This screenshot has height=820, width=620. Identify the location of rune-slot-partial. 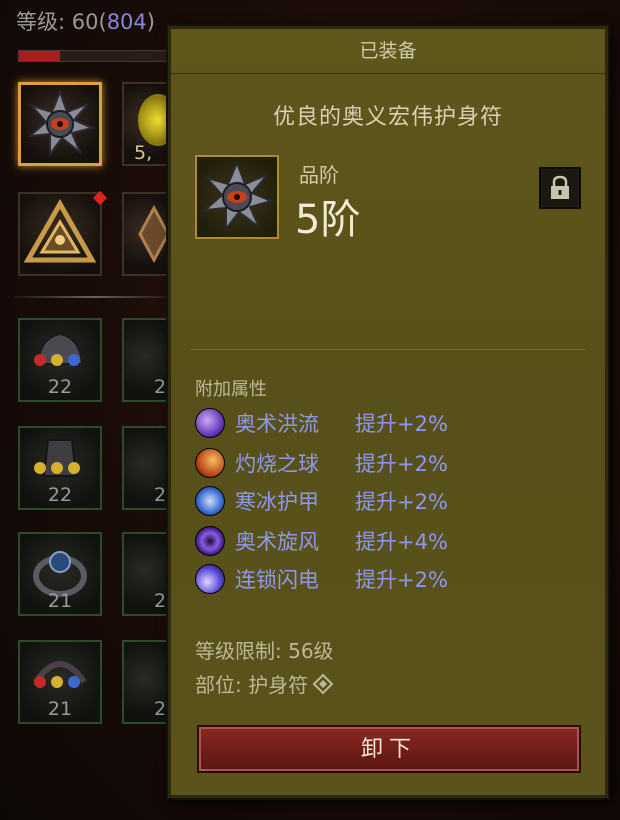
(146, 234).